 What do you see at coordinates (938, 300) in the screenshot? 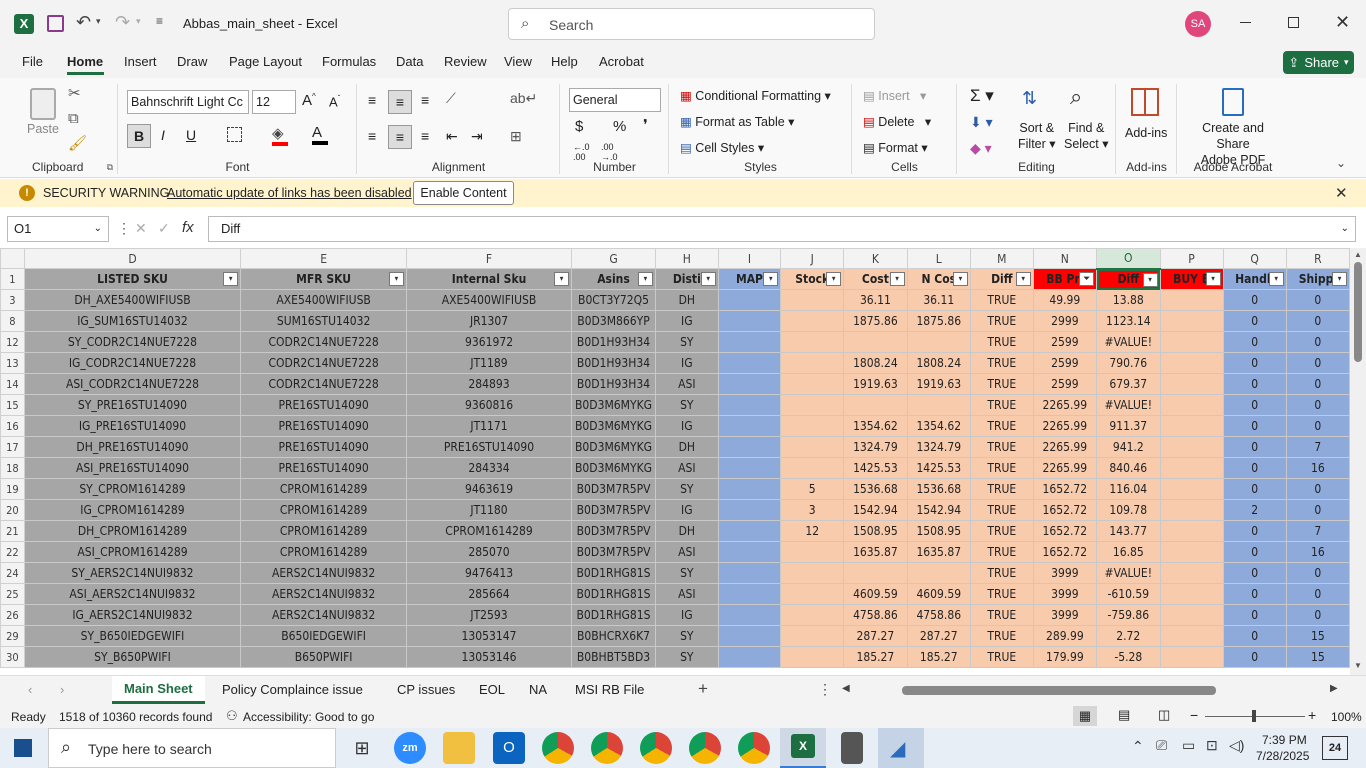
I see `cell-l: 36.11` at bounding box center [938, 300].